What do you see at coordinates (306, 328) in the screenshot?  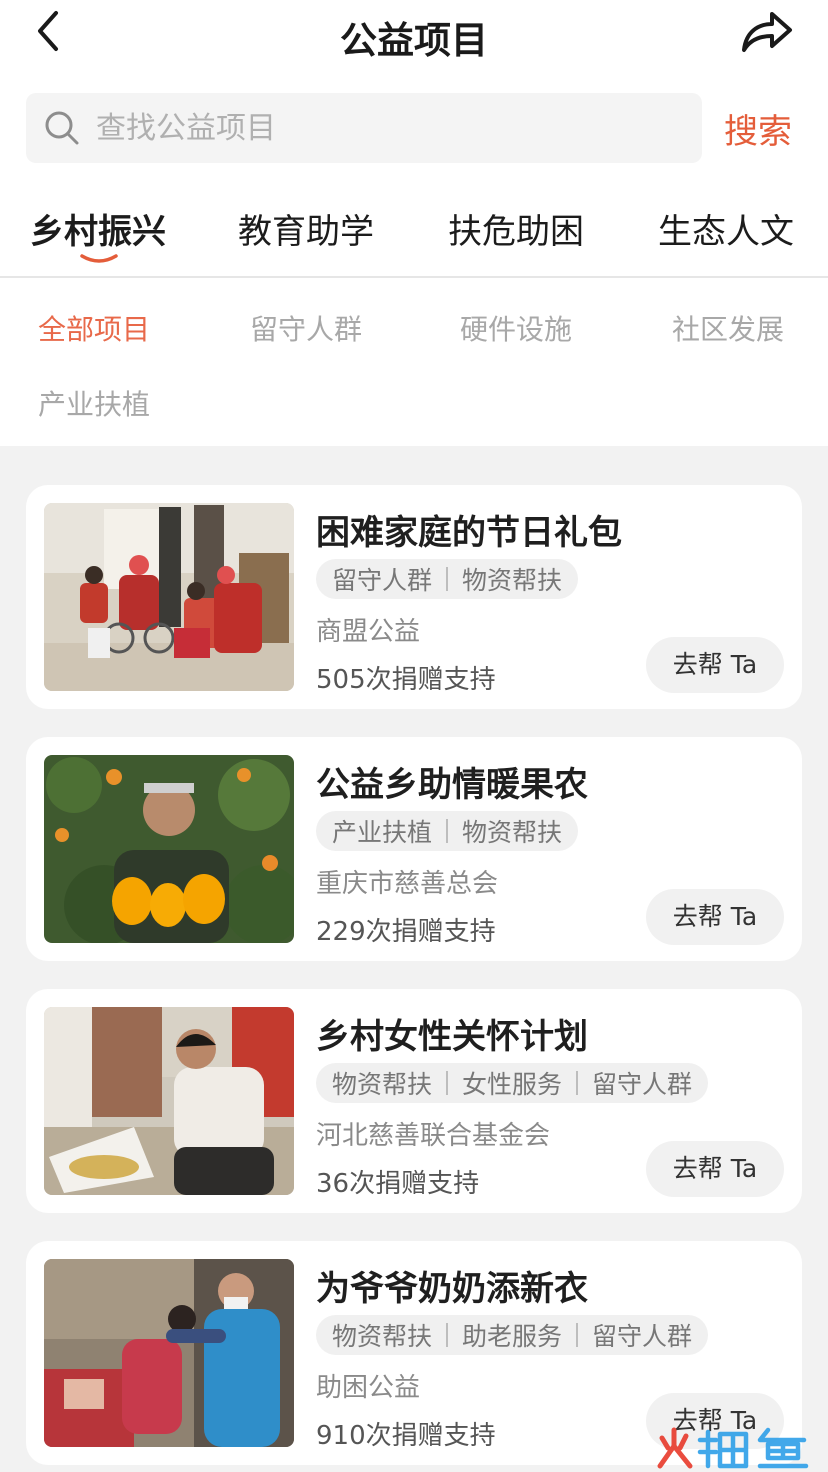 I see `filter-left-behind-groups: 留守人群` at bounding box center [306, 328].